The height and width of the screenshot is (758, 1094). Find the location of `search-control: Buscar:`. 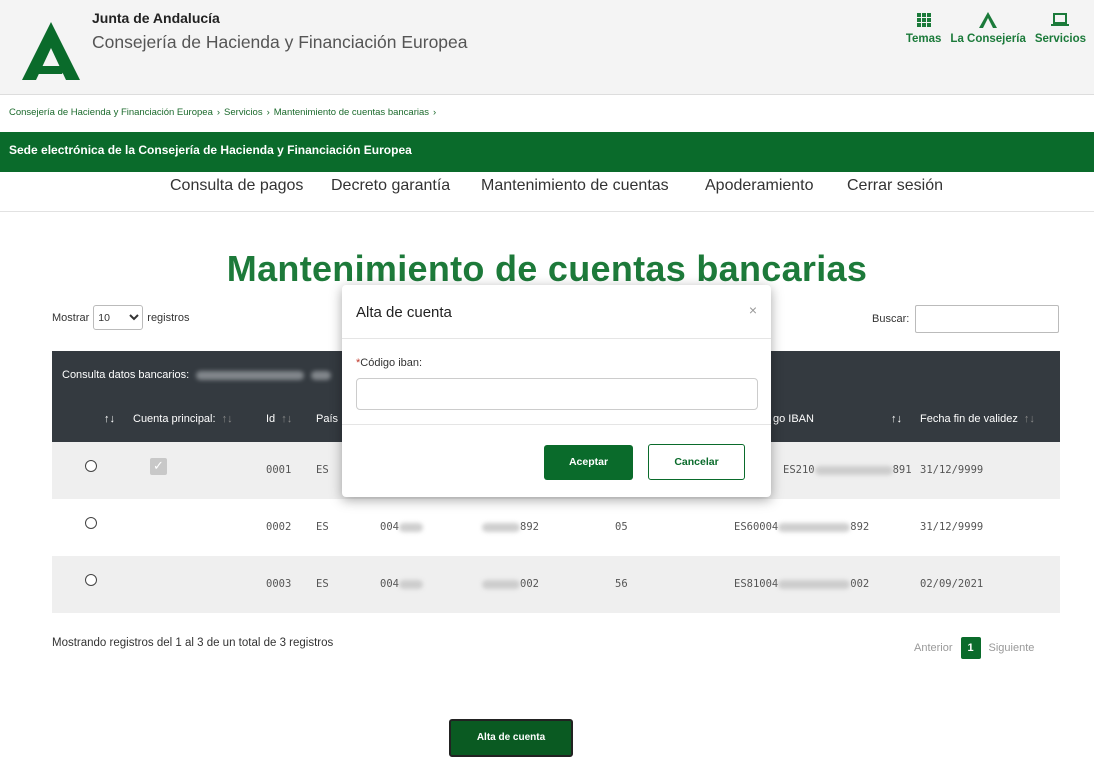

search-control: Buscar: is located at coordinates (966, 319).